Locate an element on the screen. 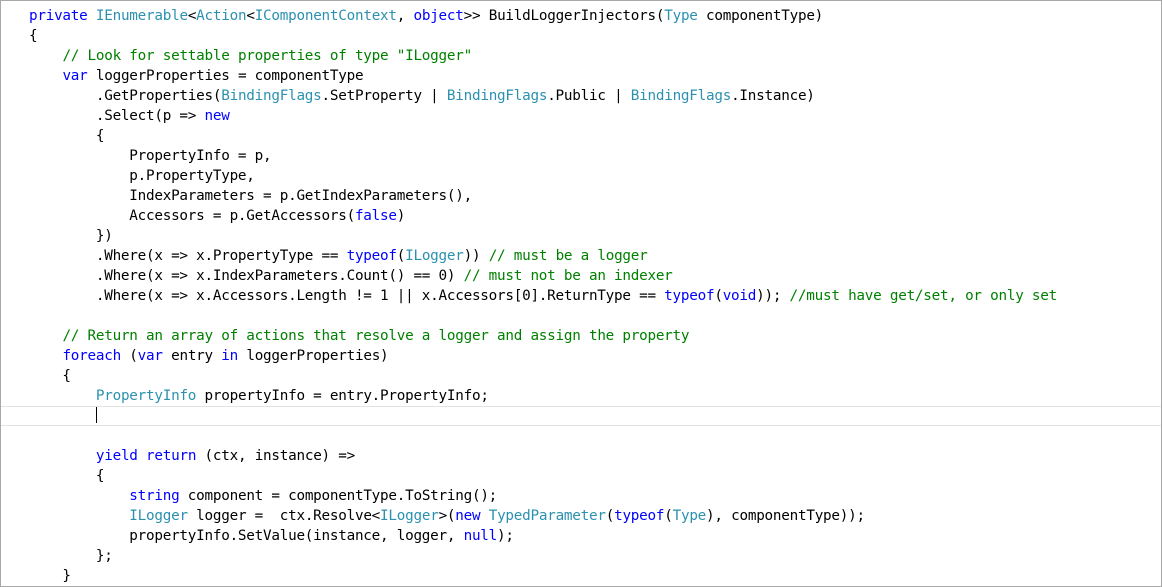  code-token: .SetProperty | is located at coordinates (384, 96).